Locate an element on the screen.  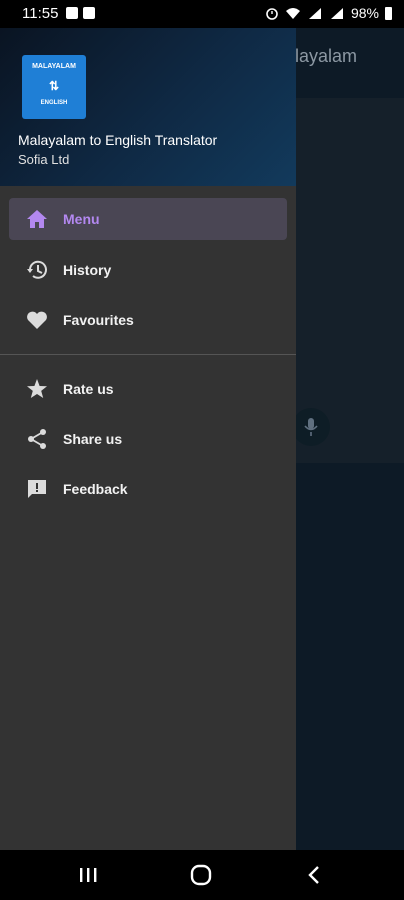
system-navigation-bar is located at coordinates (202, 875).